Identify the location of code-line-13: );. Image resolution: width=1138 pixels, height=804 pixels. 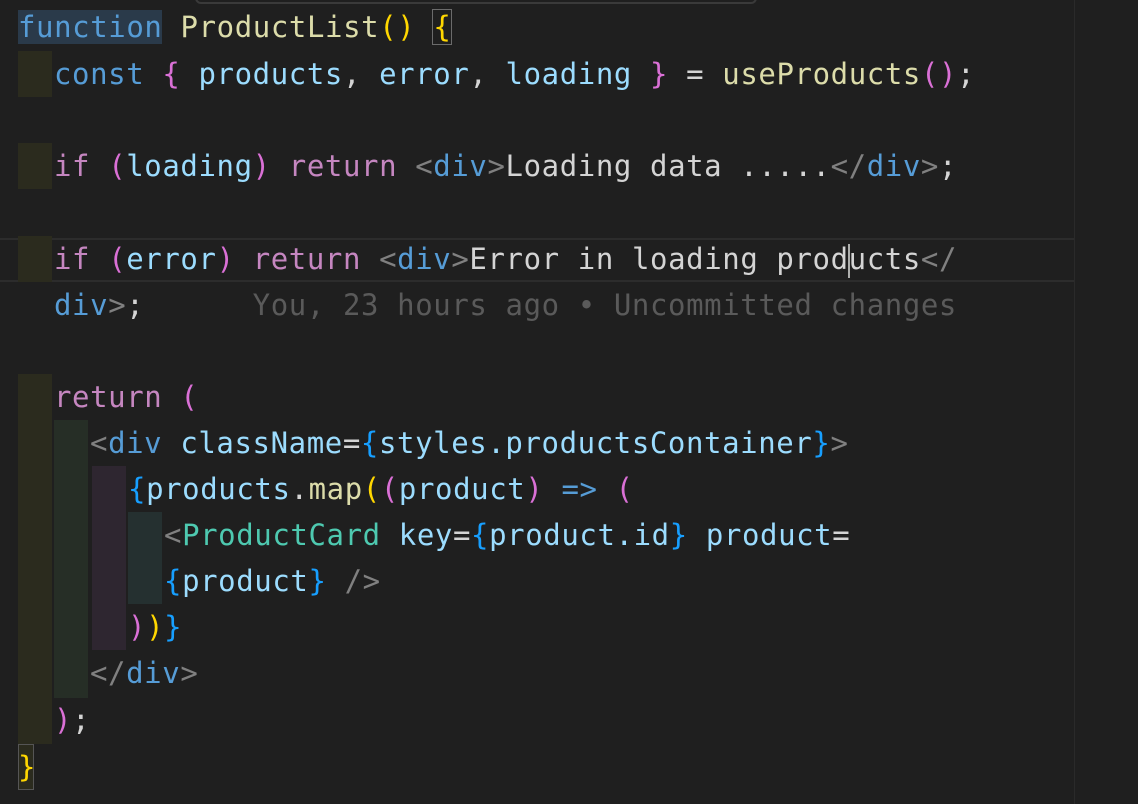
(72, 720).